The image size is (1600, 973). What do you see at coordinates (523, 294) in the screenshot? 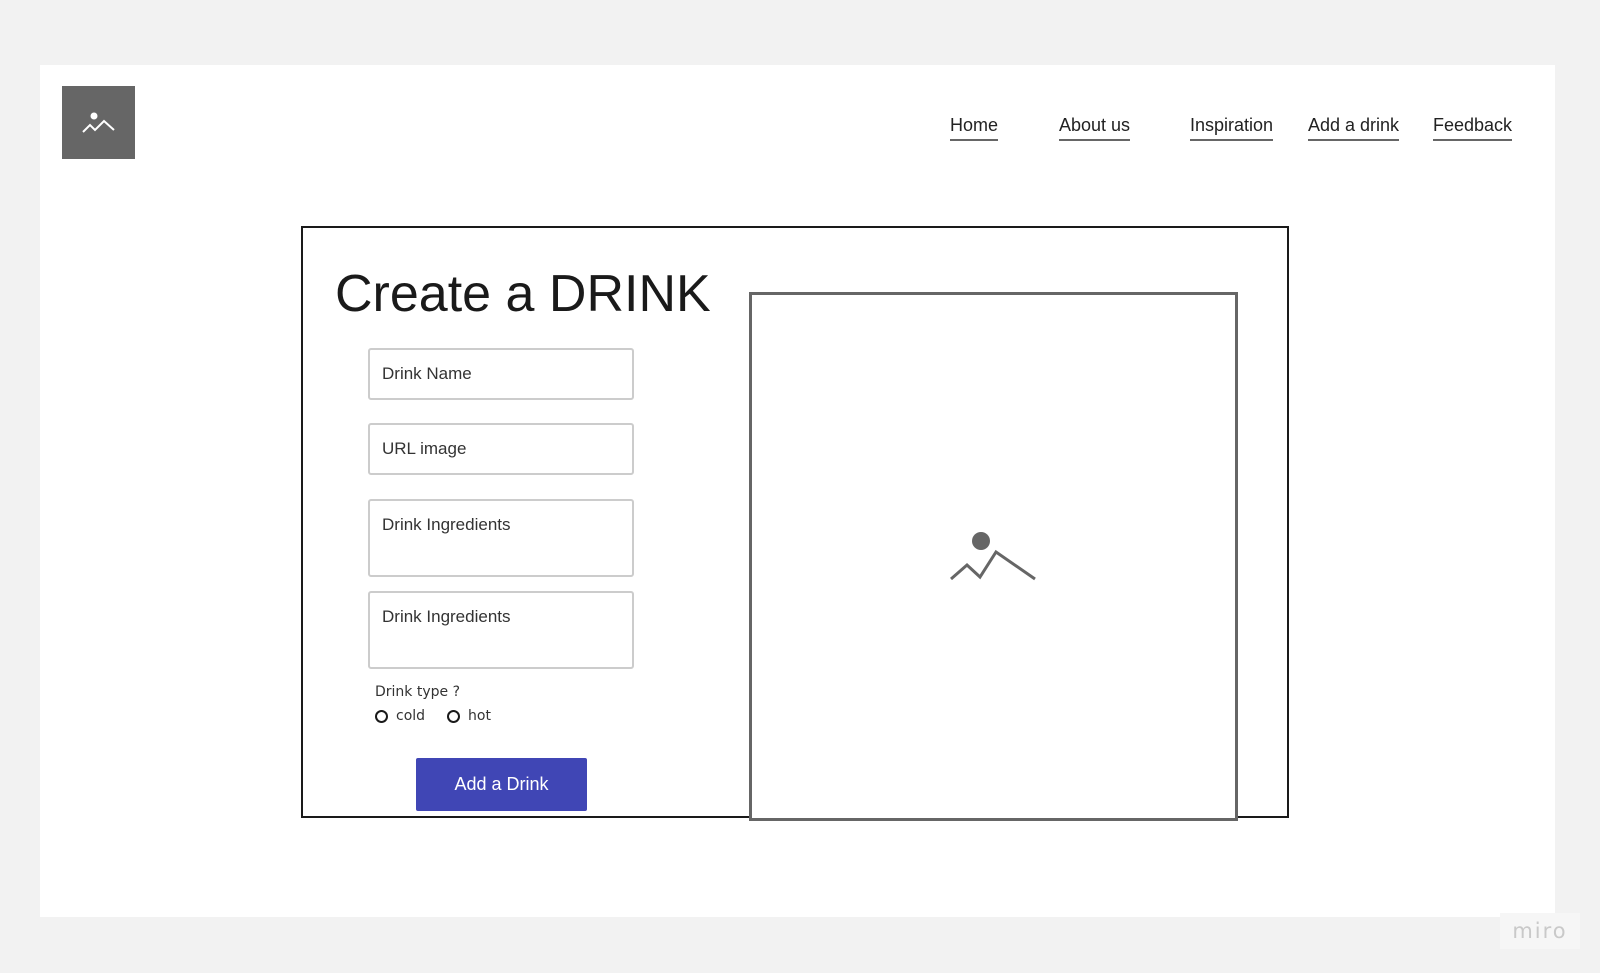
I see `page-title: Create a DRINK` at bounding box center [523, 294].